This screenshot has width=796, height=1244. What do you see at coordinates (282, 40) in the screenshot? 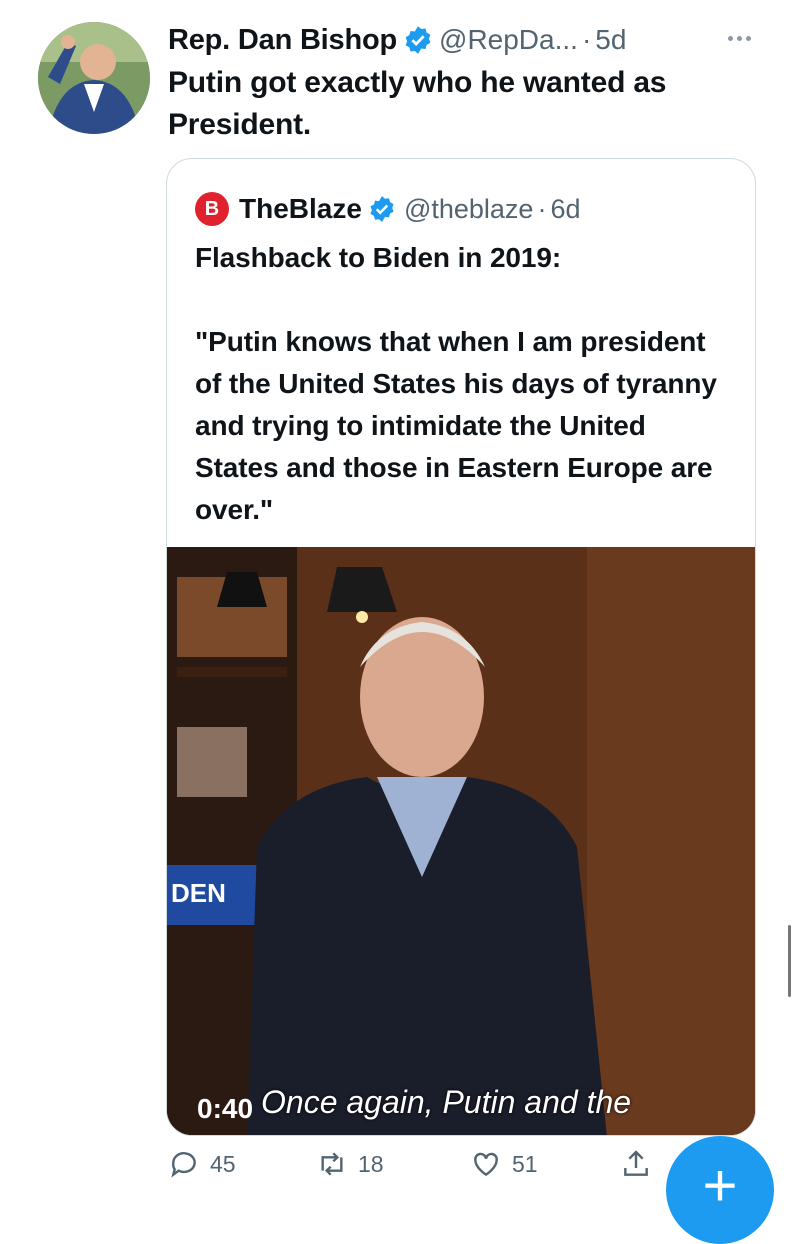
I see `author-name: Rep. Dan Bishop` at bounding box center [282, 40].